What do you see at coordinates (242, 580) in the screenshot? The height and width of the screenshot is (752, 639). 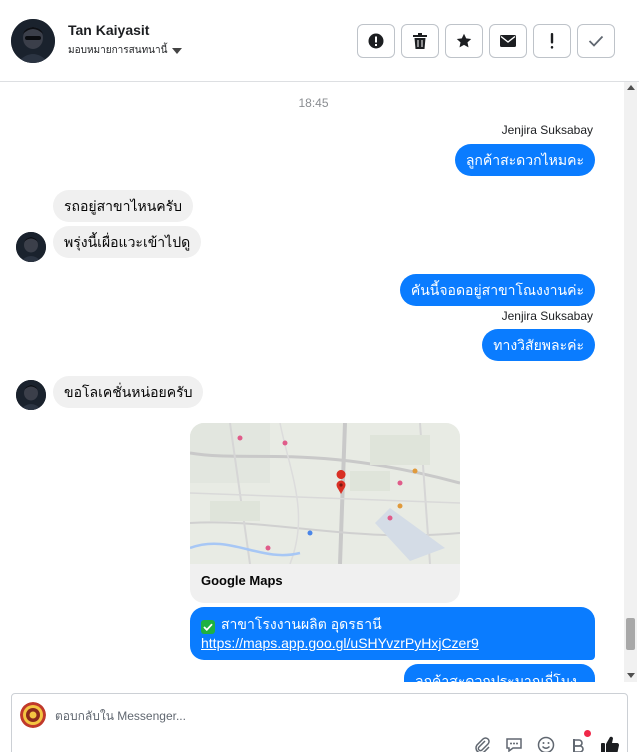 I see `map-card-title: Google Maps` at bounding box center [242, 580].